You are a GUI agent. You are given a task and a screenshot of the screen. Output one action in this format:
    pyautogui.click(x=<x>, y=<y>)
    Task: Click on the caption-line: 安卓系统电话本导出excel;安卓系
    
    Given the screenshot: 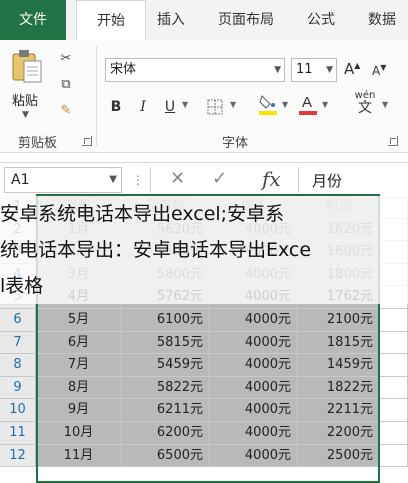 What is the action you would take?
    pyautogui.click(x=142, y=214)
    